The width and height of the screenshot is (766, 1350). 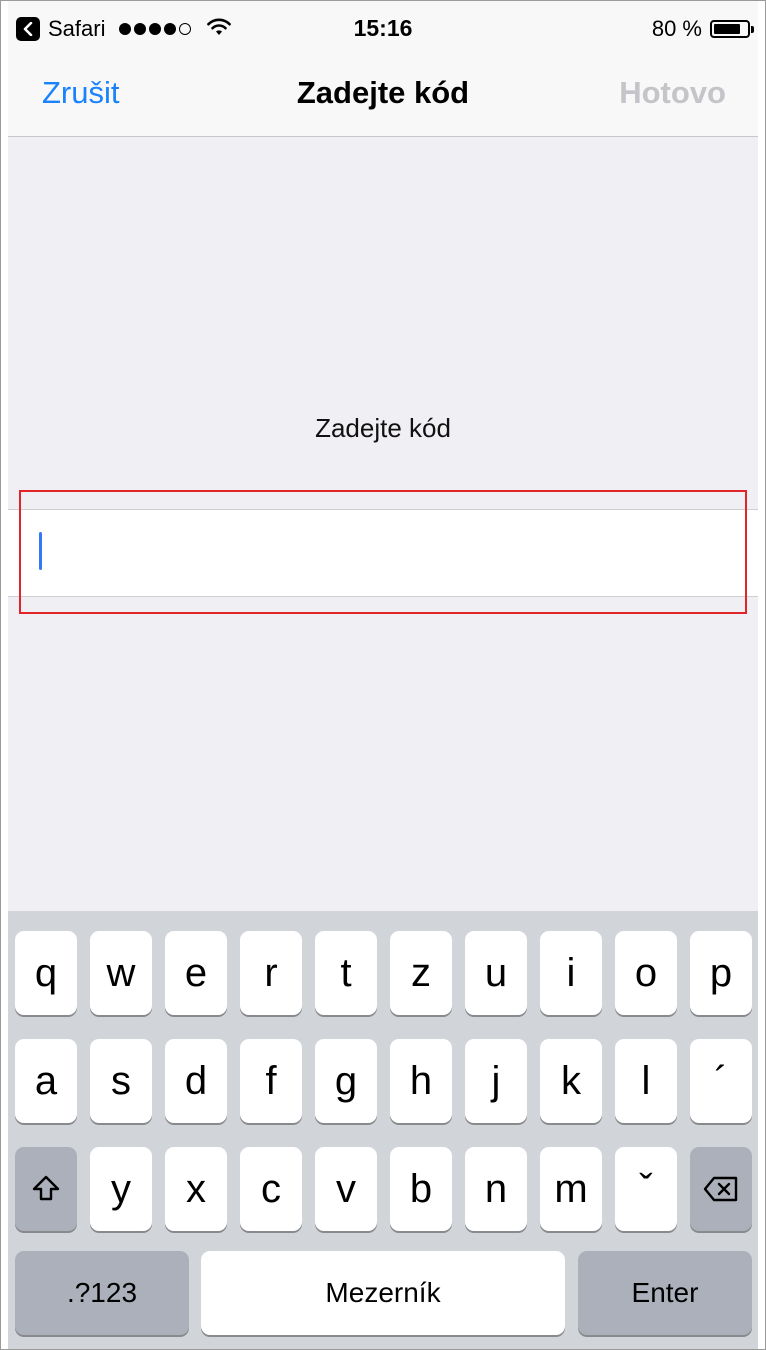 What do you see at coordinates (761, 675) in the screenshot?
I see `right-bezel` at bounding box center [761, 675].